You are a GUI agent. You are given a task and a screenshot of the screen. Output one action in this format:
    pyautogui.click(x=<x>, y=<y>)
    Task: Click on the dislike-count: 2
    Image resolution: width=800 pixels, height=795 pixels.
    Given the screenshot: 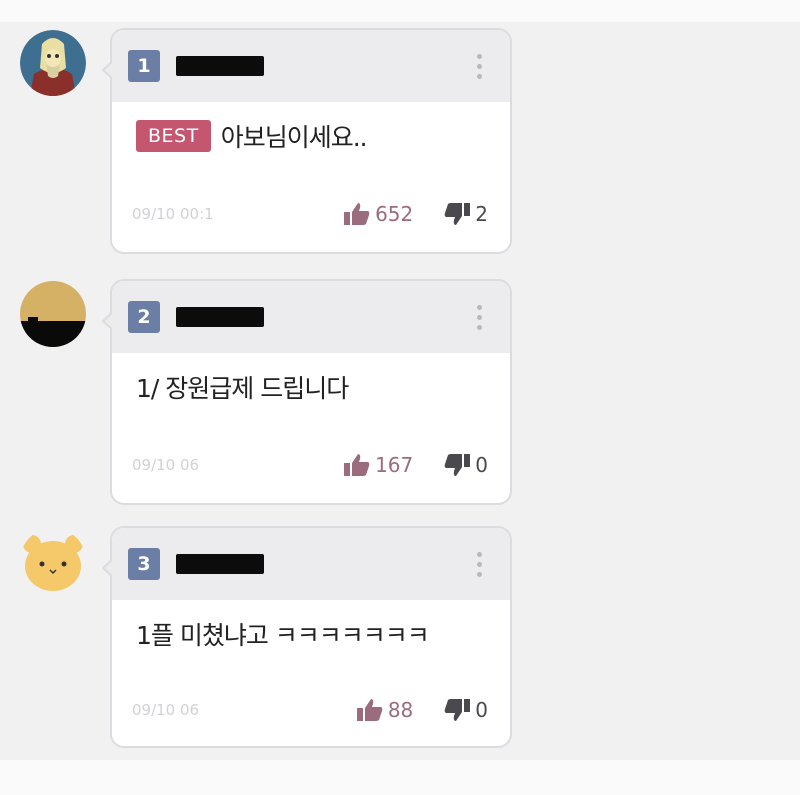 What is the action you would take?
    pyautogui.click(x=481, y=214)
    